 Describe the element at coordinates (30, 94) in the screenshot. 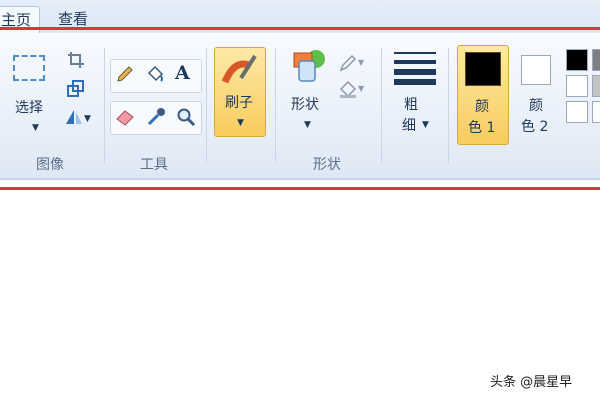

I see `select-button: 选择 ▼` at that location.